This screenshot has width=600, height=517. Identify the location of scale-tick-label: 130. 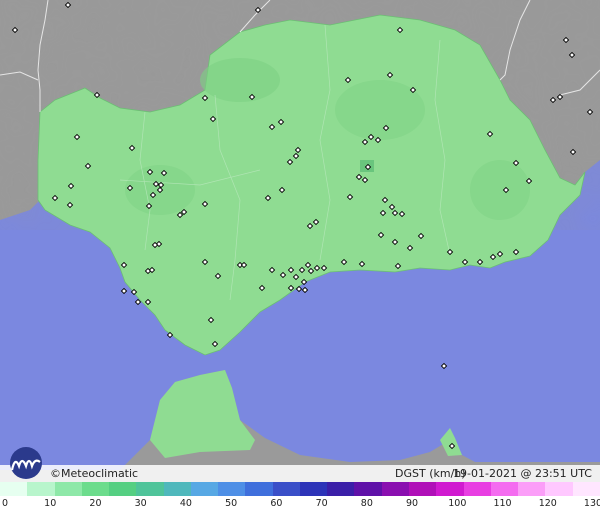
(591, 503).